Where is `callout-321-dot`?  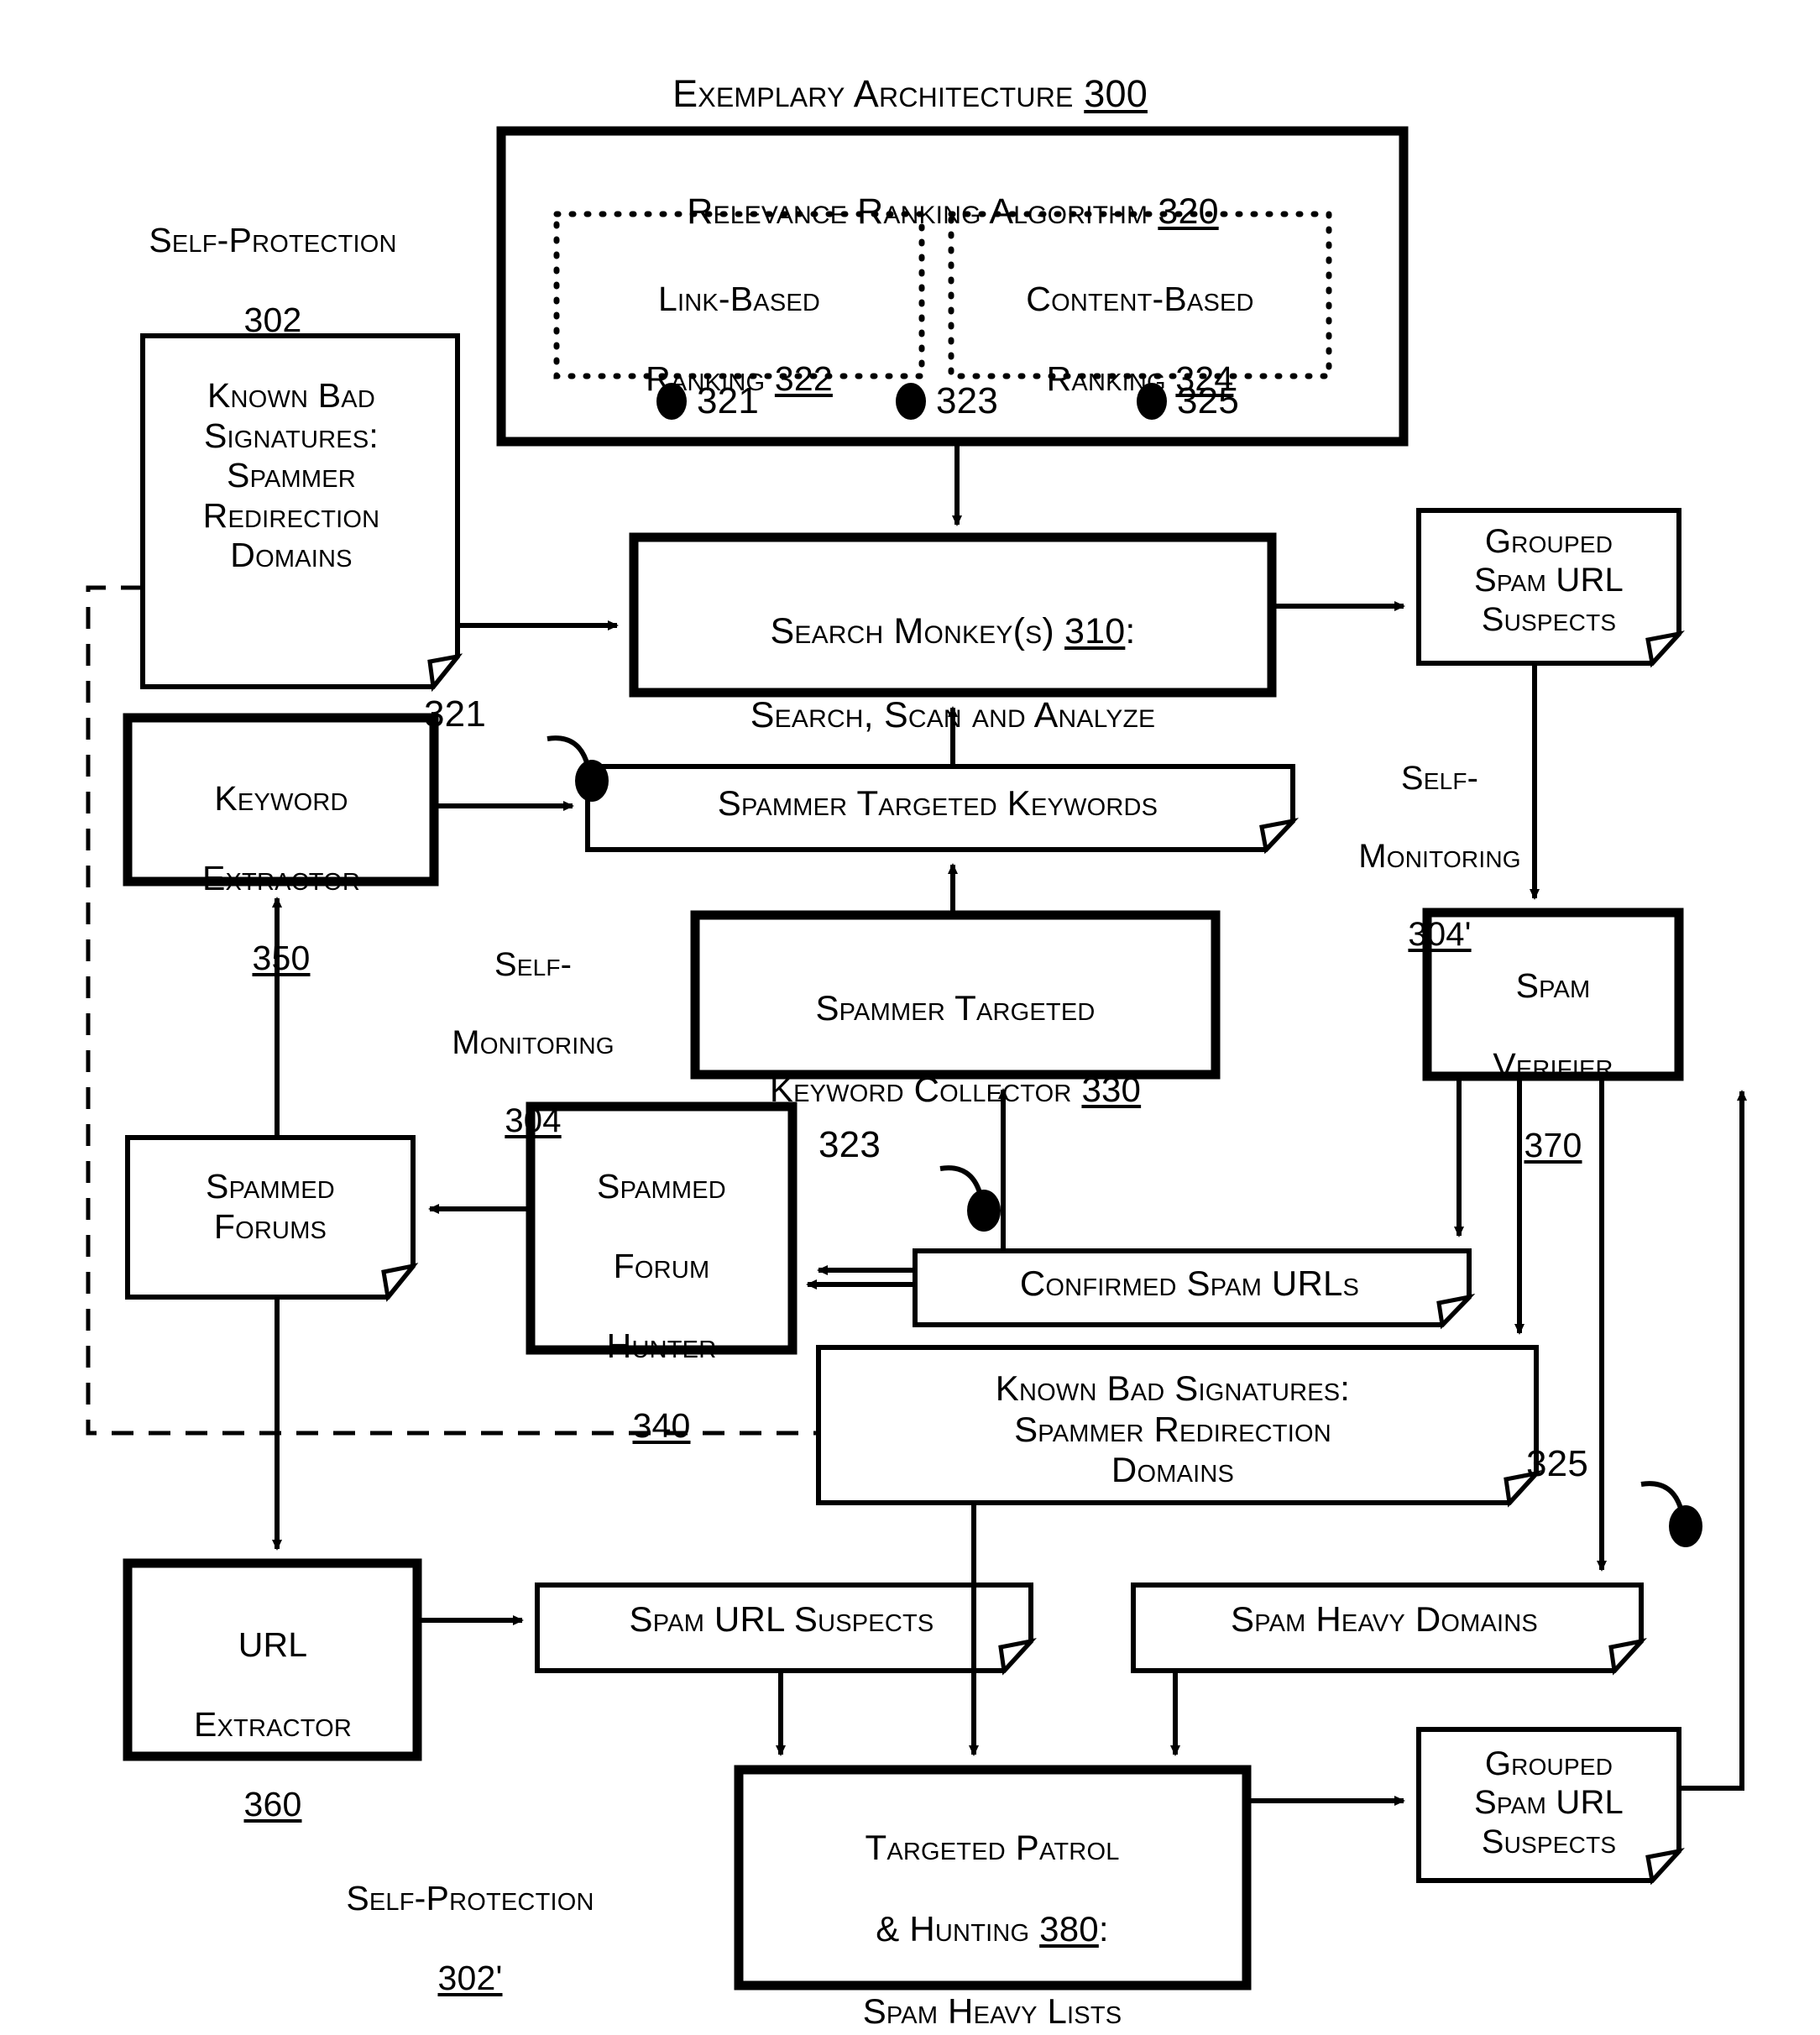
callout-321-dot is located at coordinates (592, 781).